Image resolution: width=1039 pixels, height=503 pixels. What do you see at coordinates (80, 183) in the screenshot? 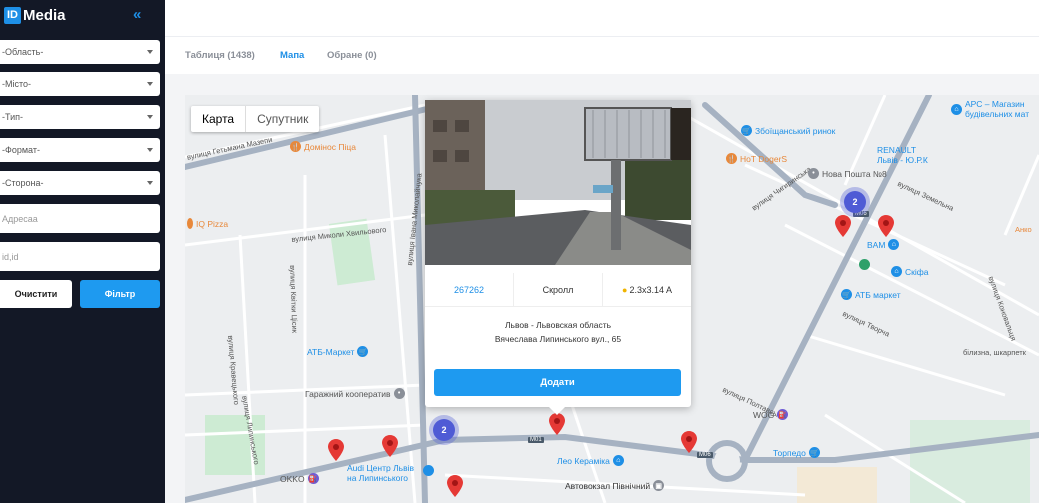
I see `side-select: -Сторона-` at bounding box center [80, 183].